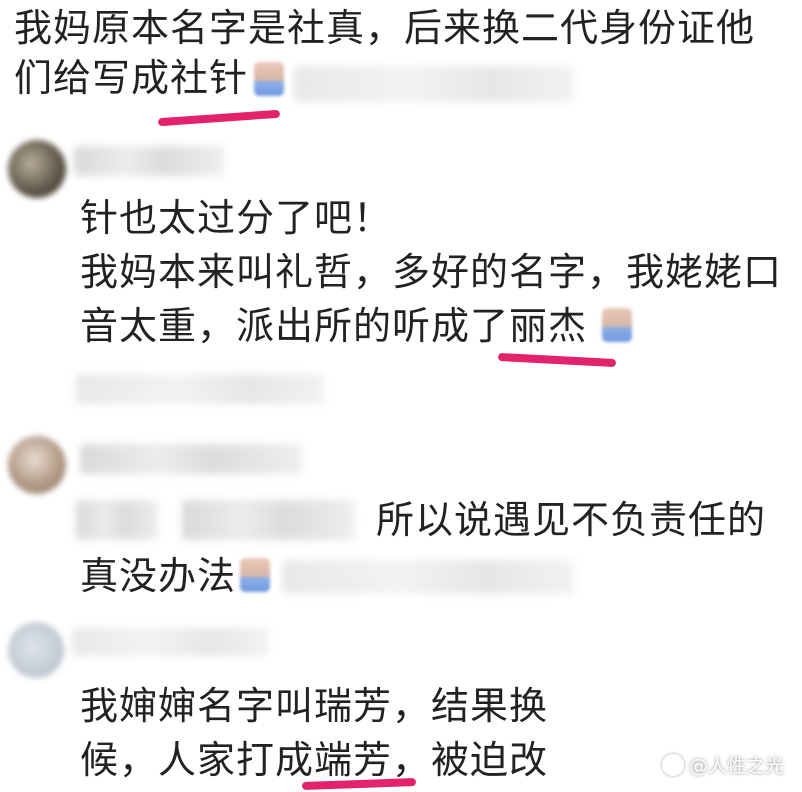 The height and width of the screenshot is (792, 802). I want to click on comment-text: 针也太过分了吧！, so click(236, 218).